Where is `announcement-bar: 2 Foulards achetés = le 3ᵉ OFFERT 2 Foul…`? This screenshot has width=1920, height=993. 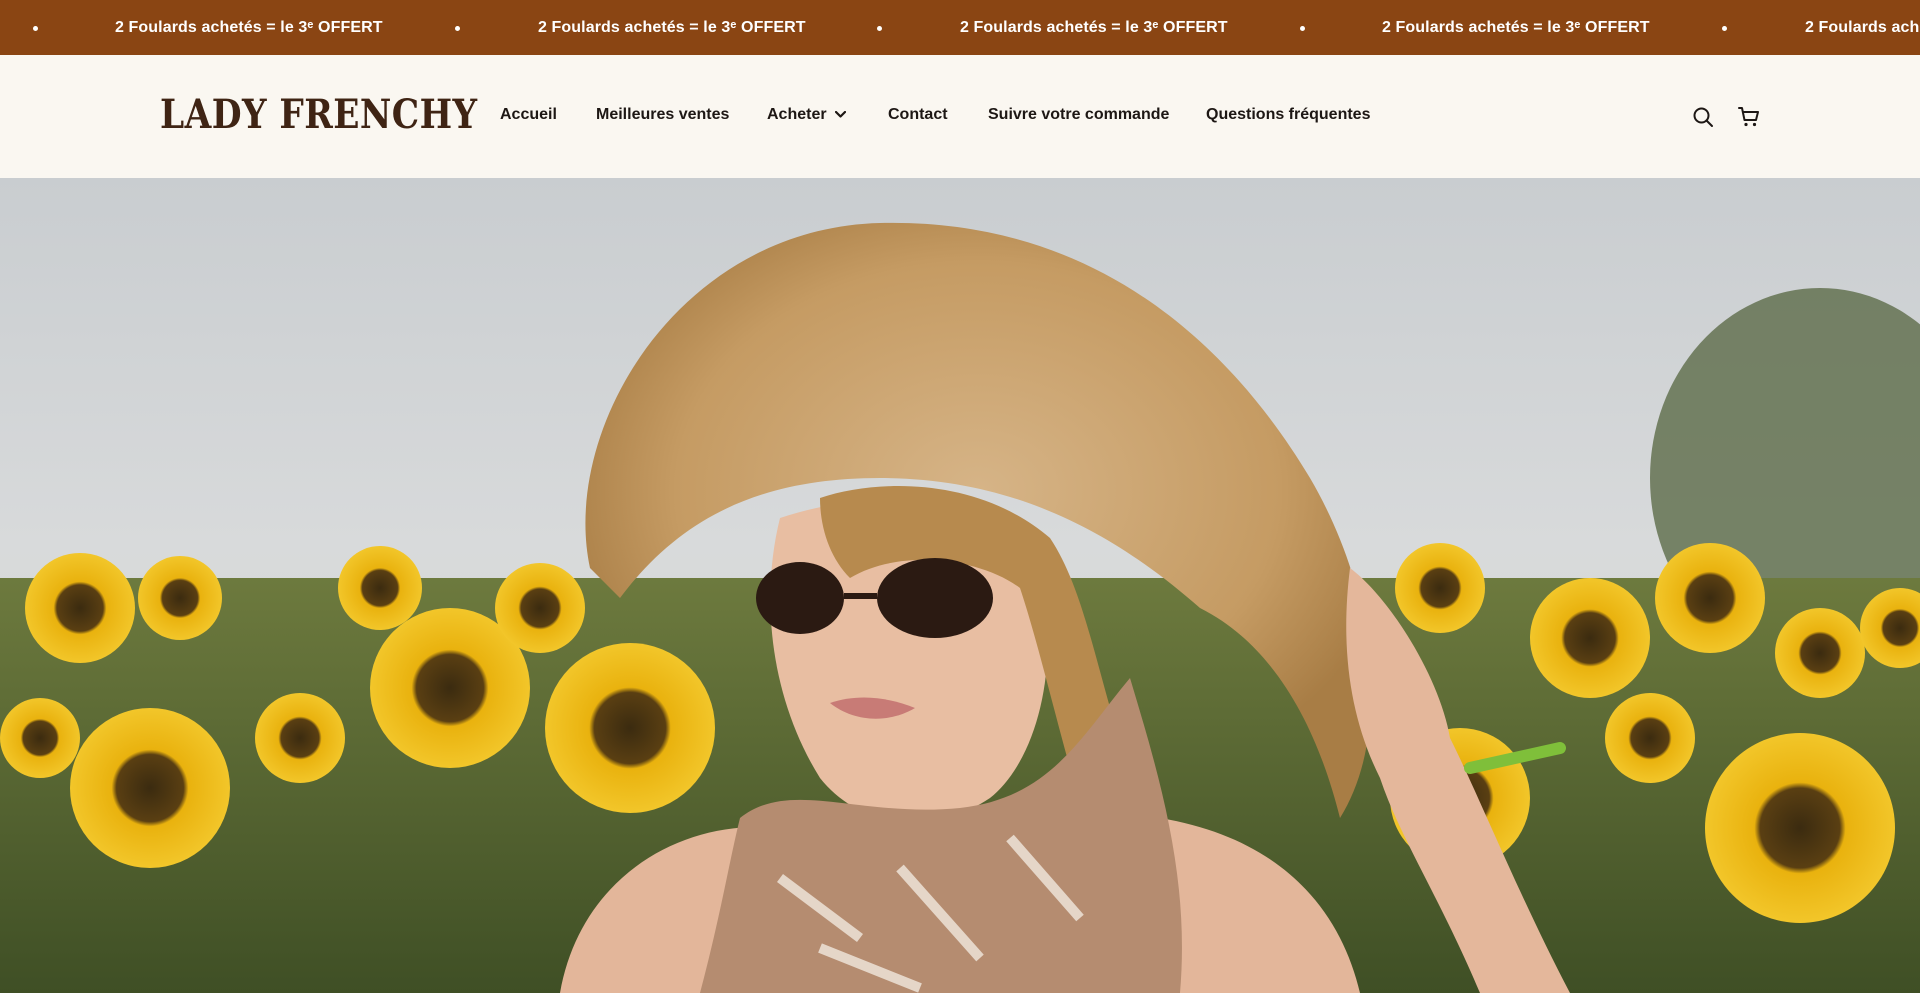 announcement-bar: 2 Foulards achetés = le 3ᵉ OFFERT 2 Foul… is located at coordinates (960, 27).